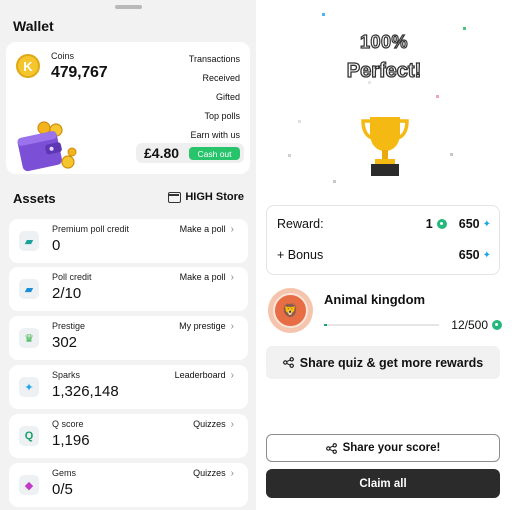  I want to click on share-score-label: Share your score!, so click(391, 448).